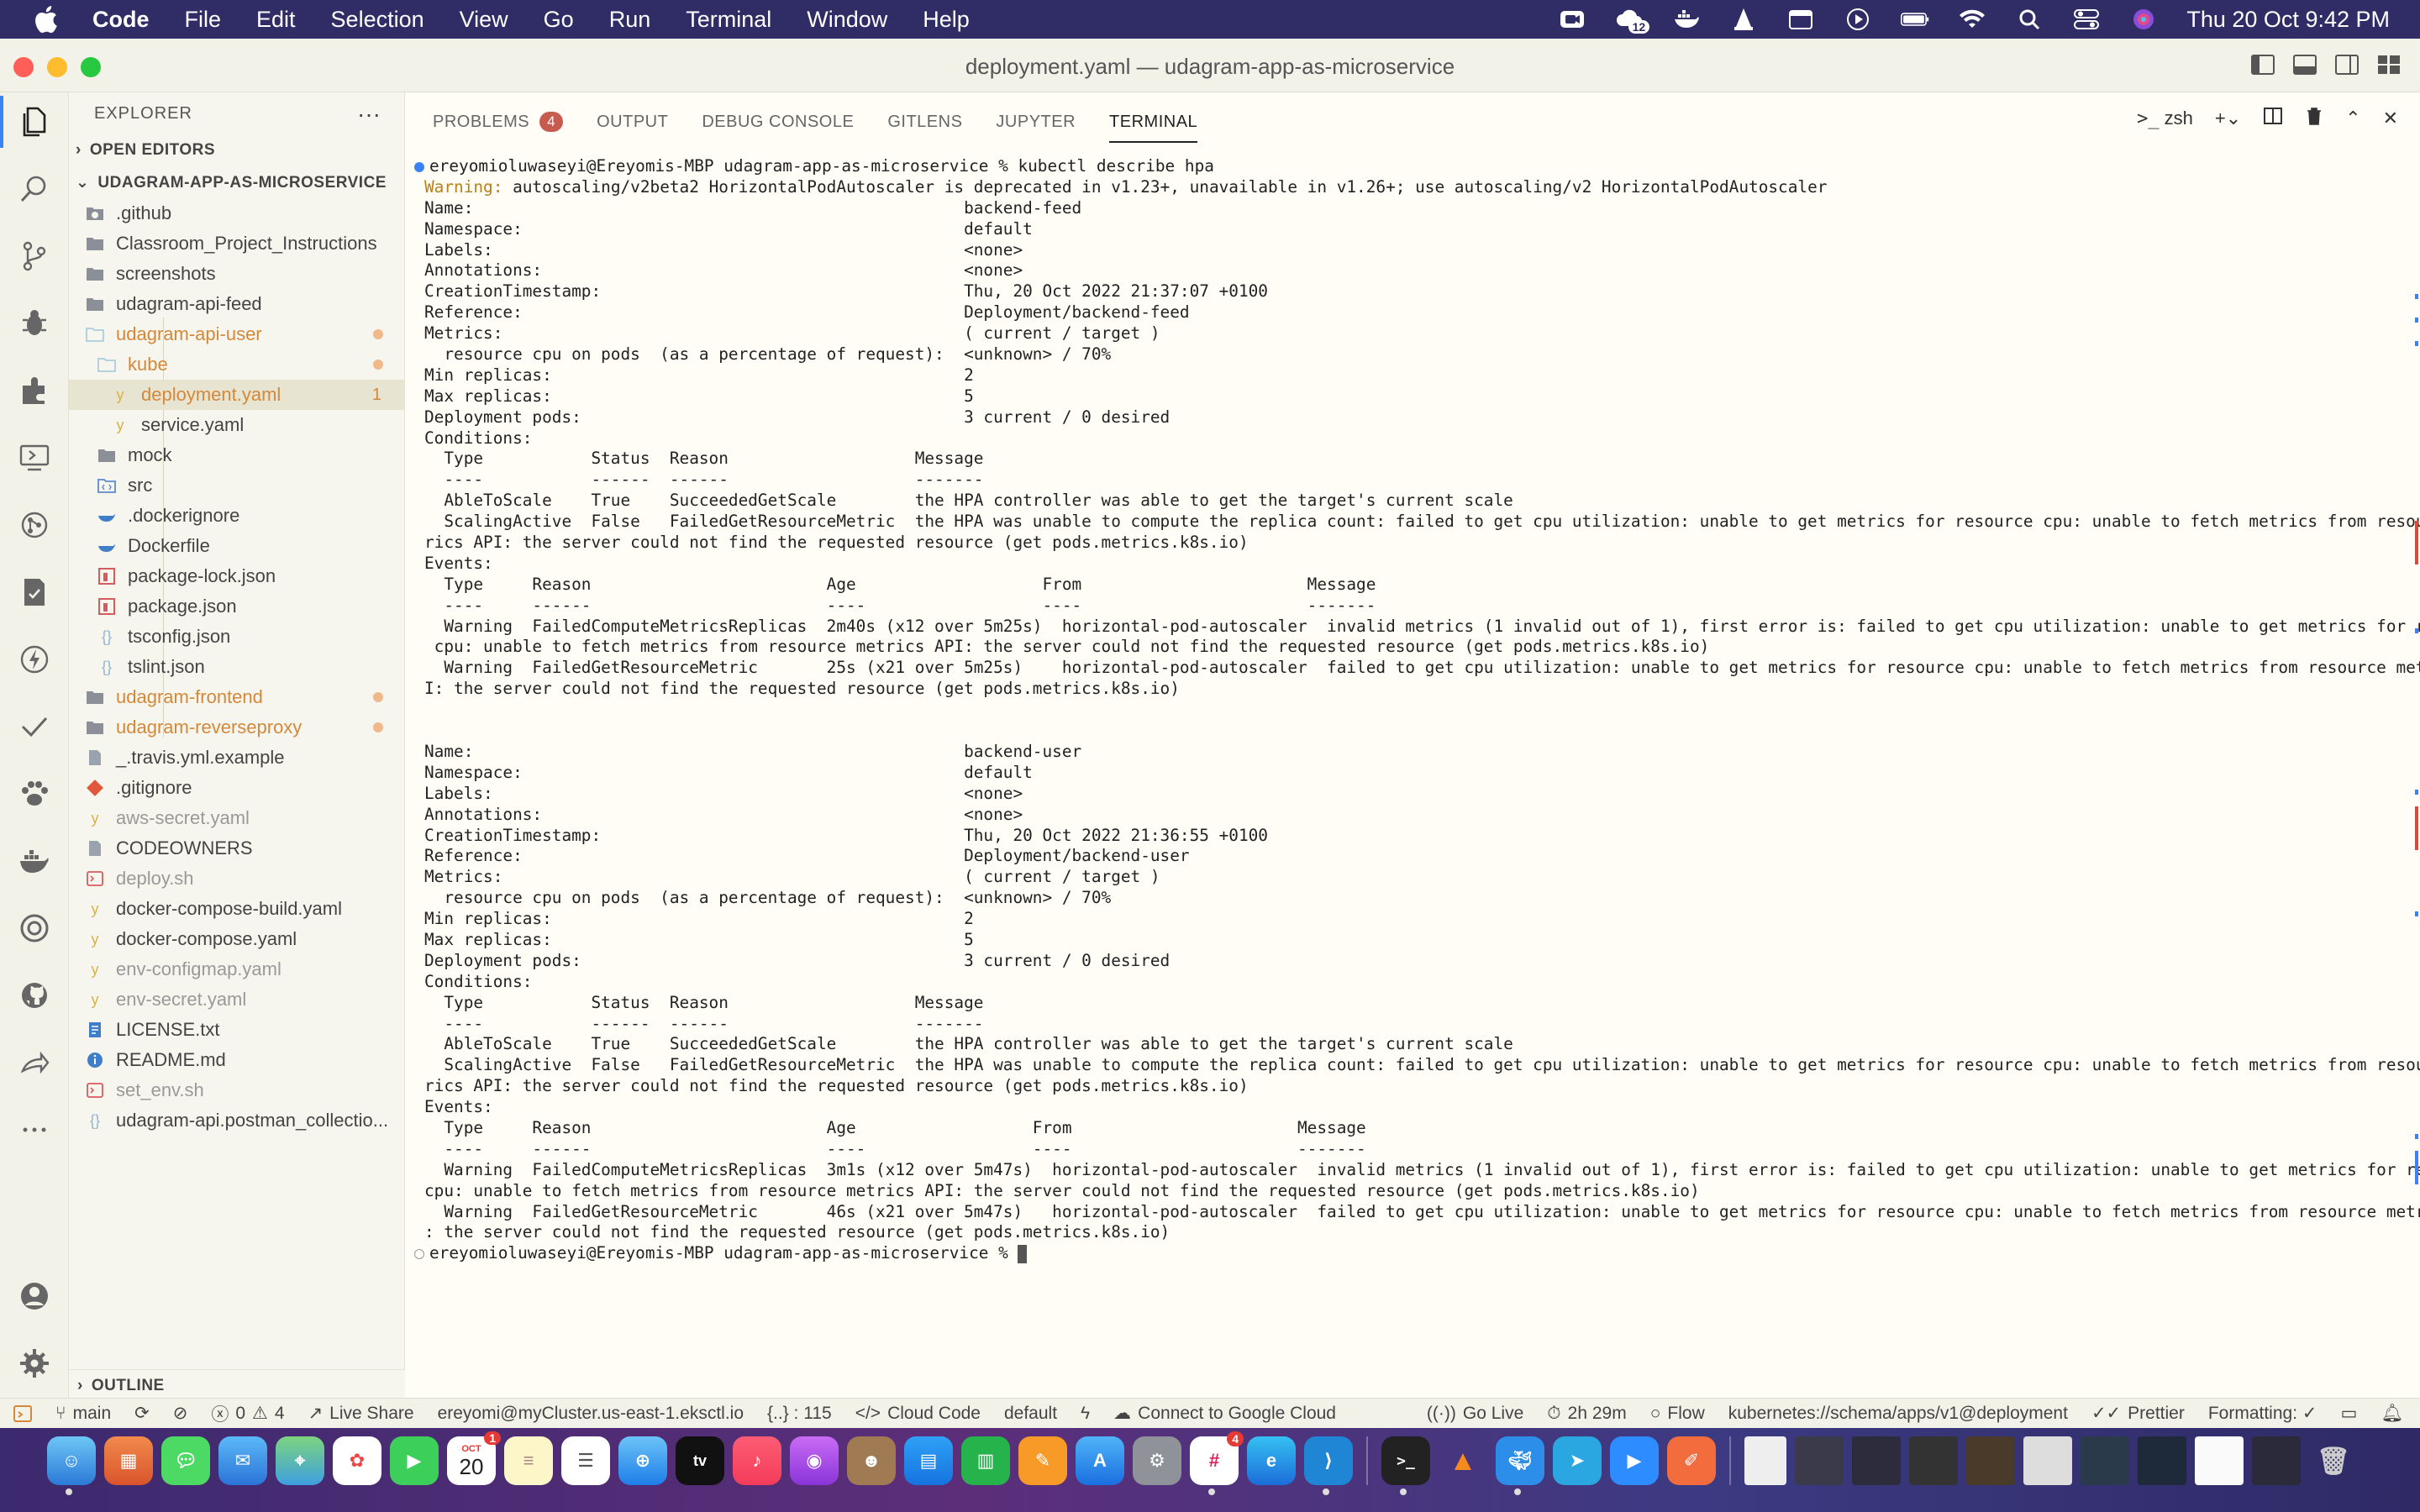 The image size is (2420, 1512). What do you see at coordinates (528, 1460) in the screenshot?
I see `notes-dock-icon: ≡` at bounding box center [528, 1460].